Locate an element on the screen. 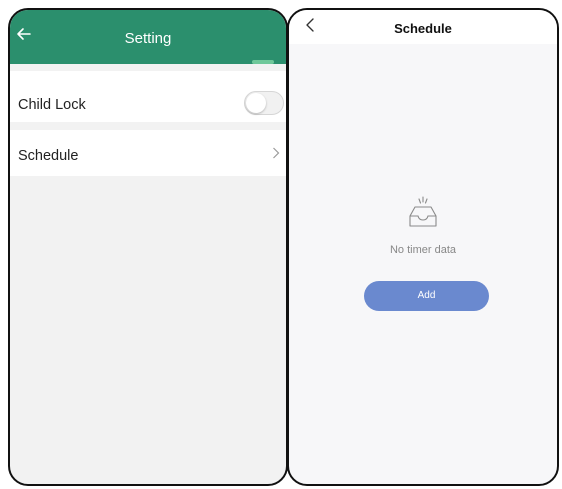 The image size is (562, 489). add-button: Add is located at coordinates (426, 296).